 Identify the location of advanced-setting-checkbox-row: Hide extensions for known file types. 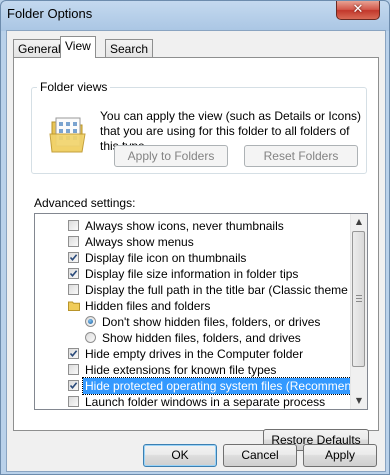
(193, 370).